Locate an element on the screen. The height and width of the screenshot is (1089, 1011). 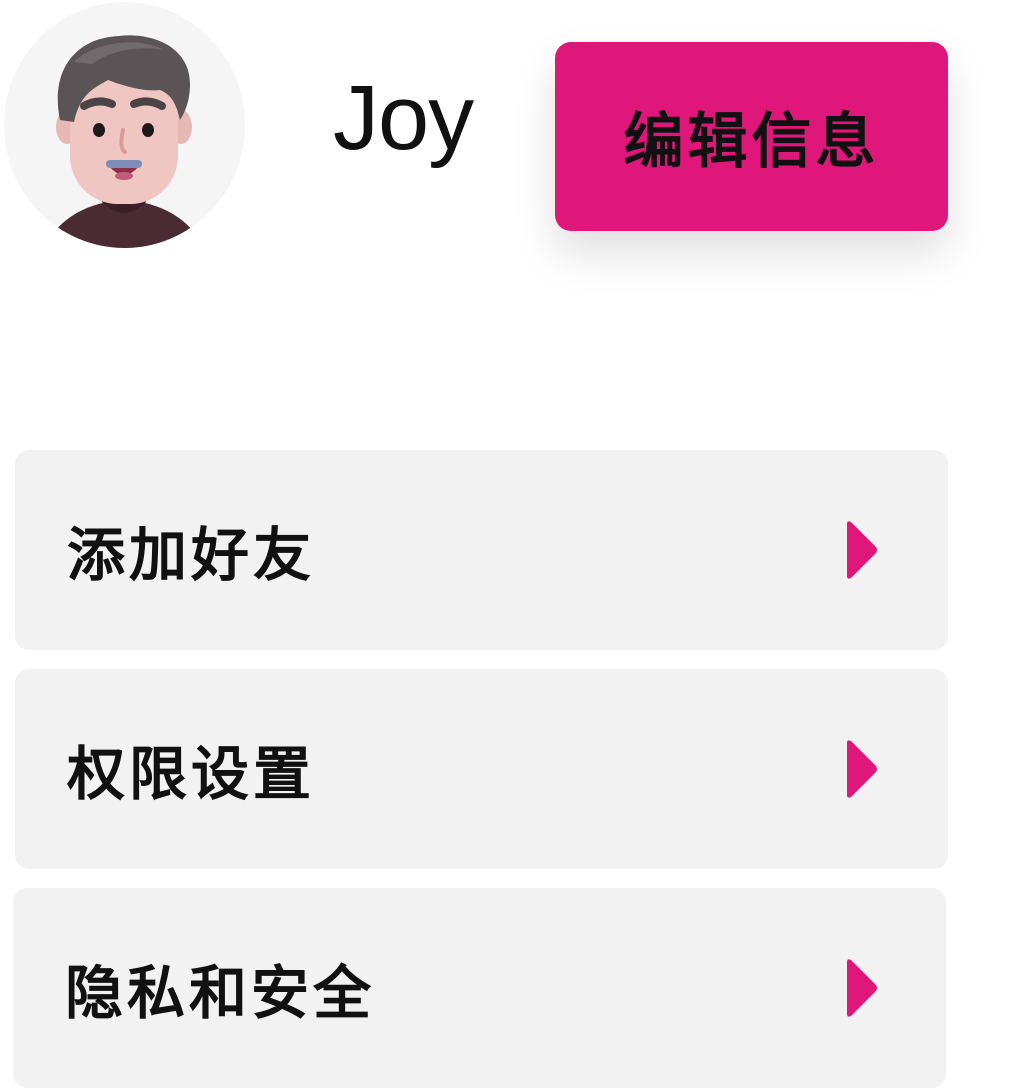
edit-info-button-label: 编辑信息 is located at coordinates (751, 142).